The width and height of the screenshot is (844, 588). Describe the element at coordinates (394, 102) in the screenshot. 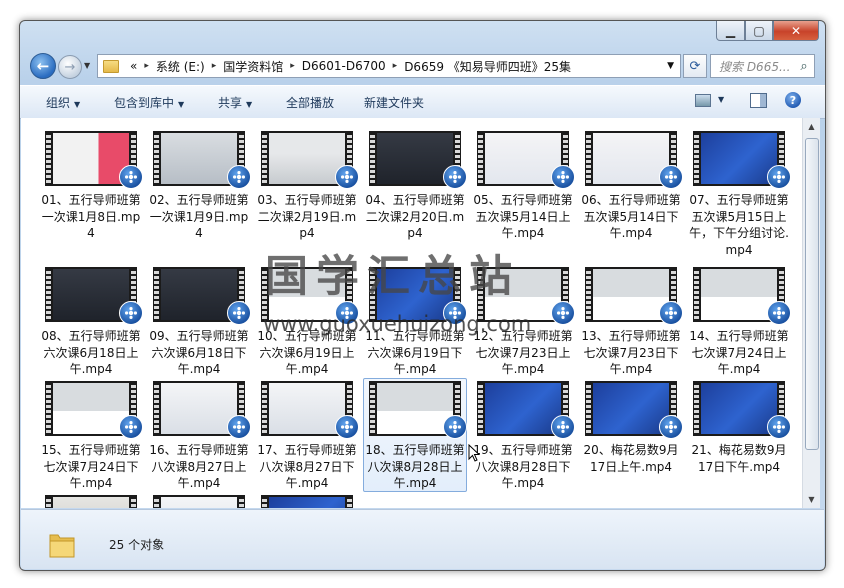

I see `new-folder-button: 新建文件夹` at that location.